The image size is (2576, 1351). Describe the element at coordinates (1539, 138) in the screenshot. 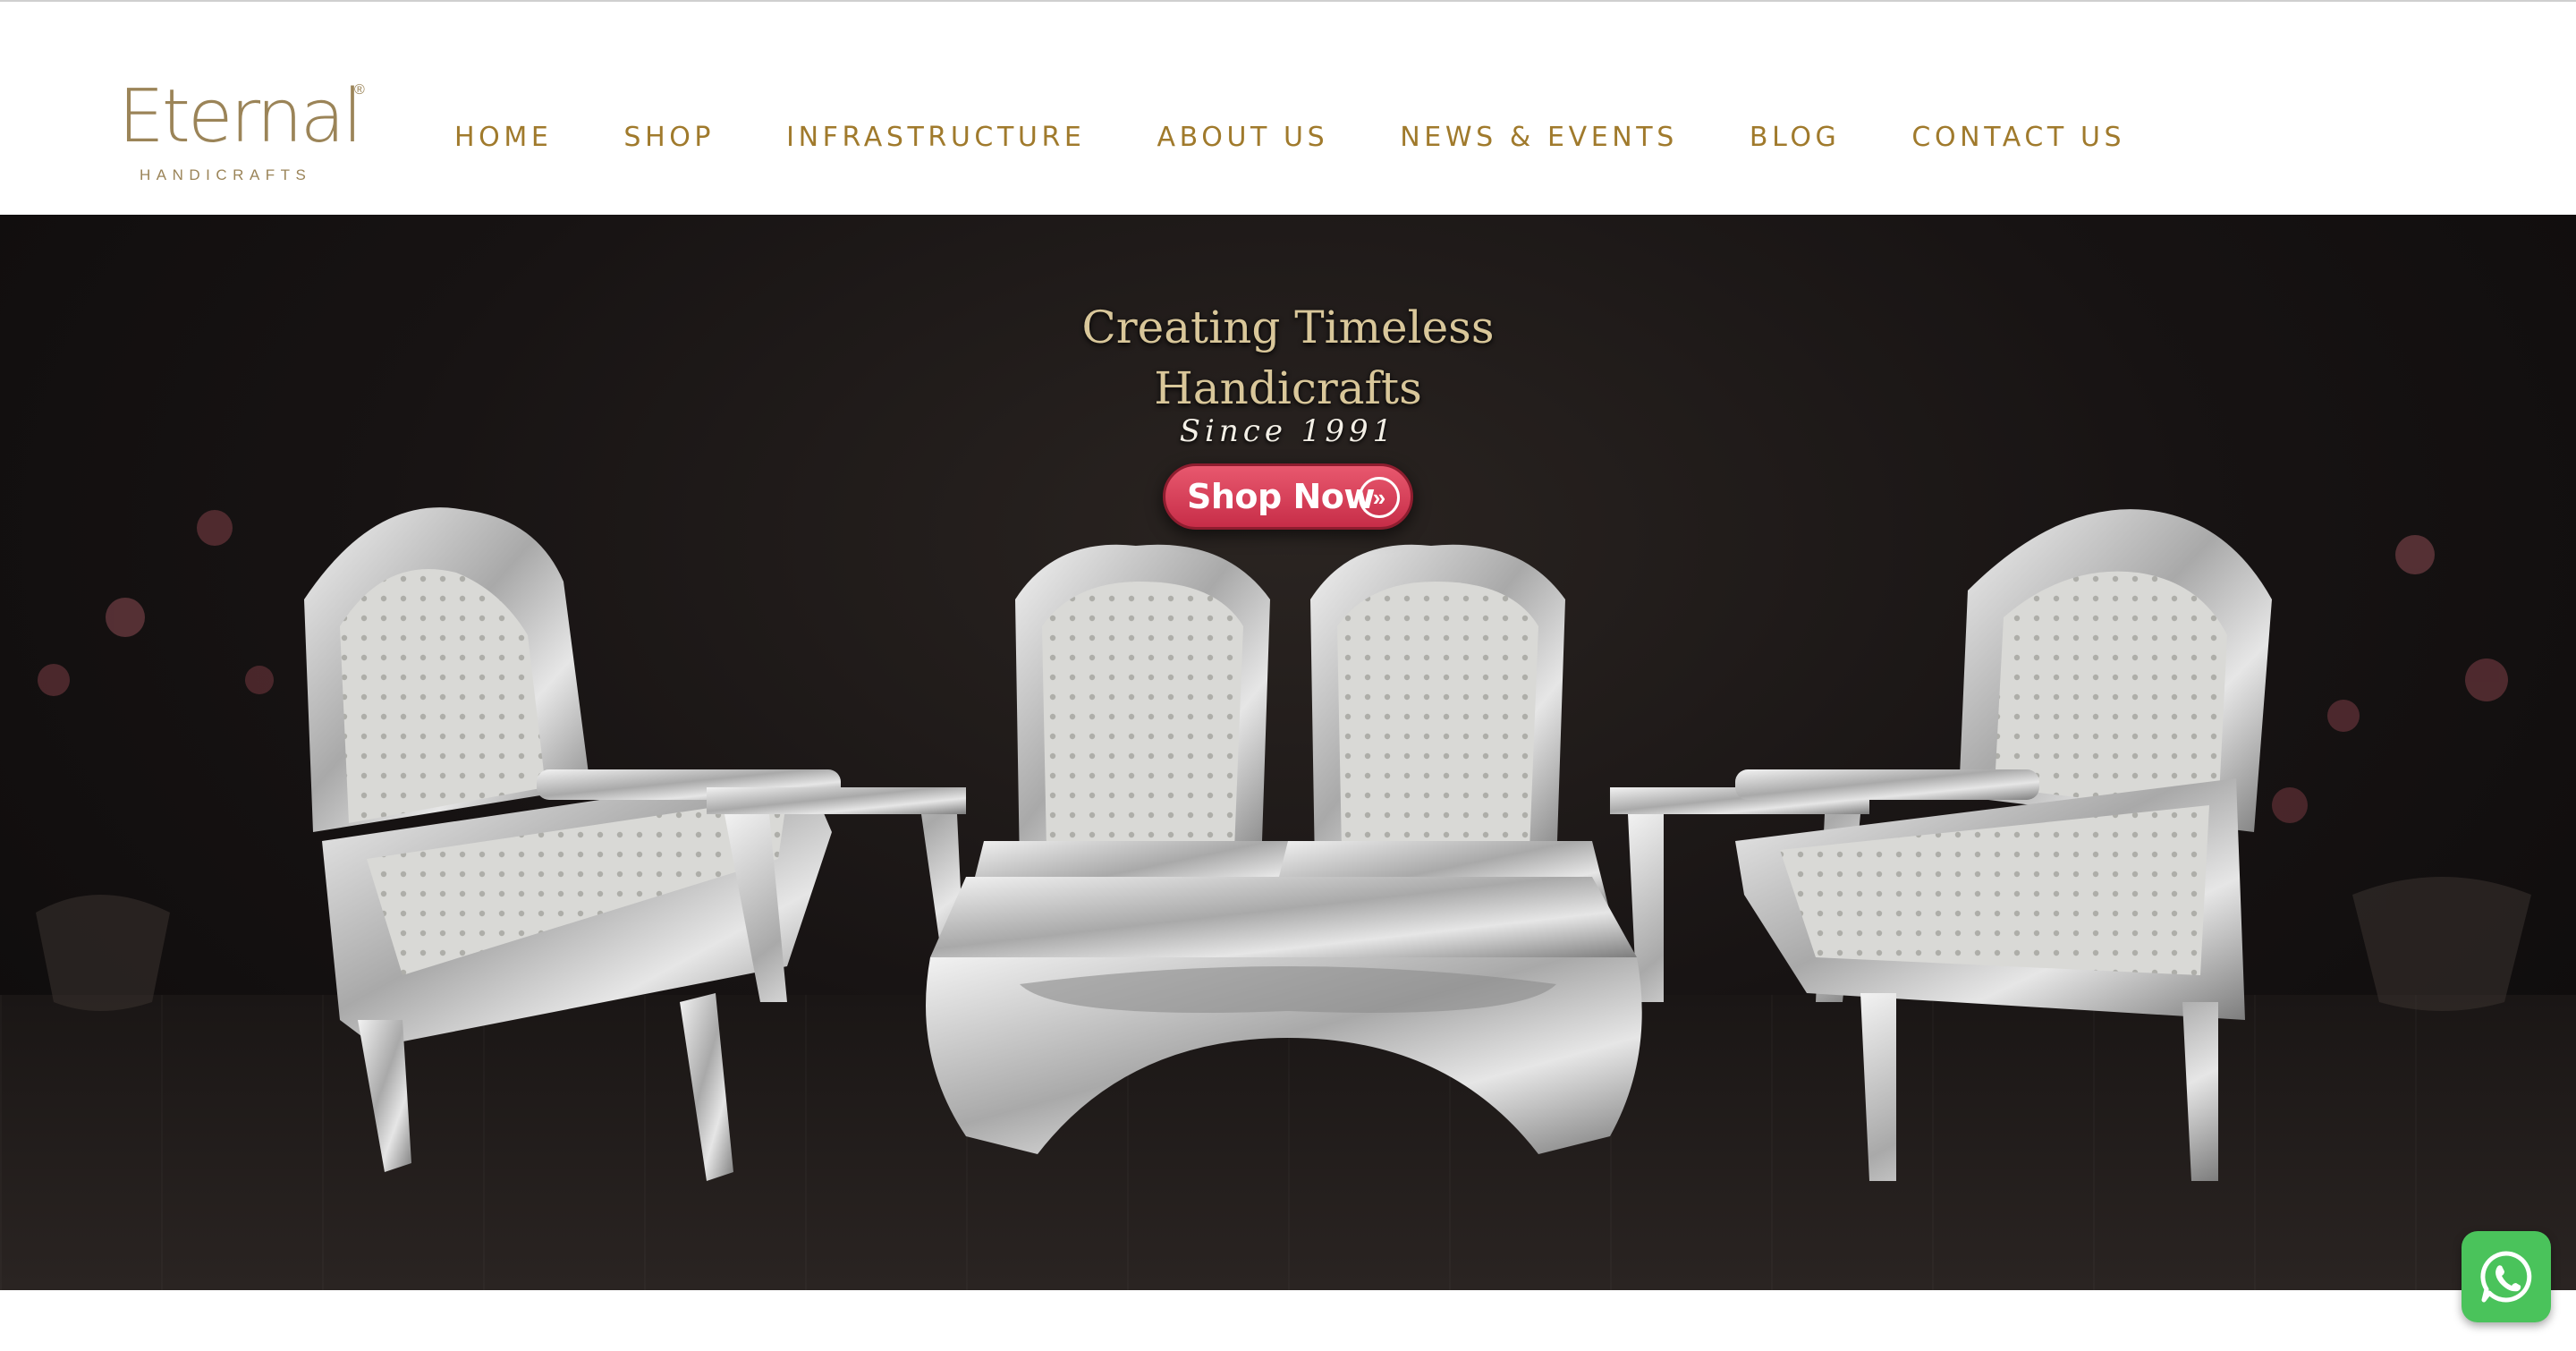

I see `nav-news-events: NEWS & EVENTS` at that location.